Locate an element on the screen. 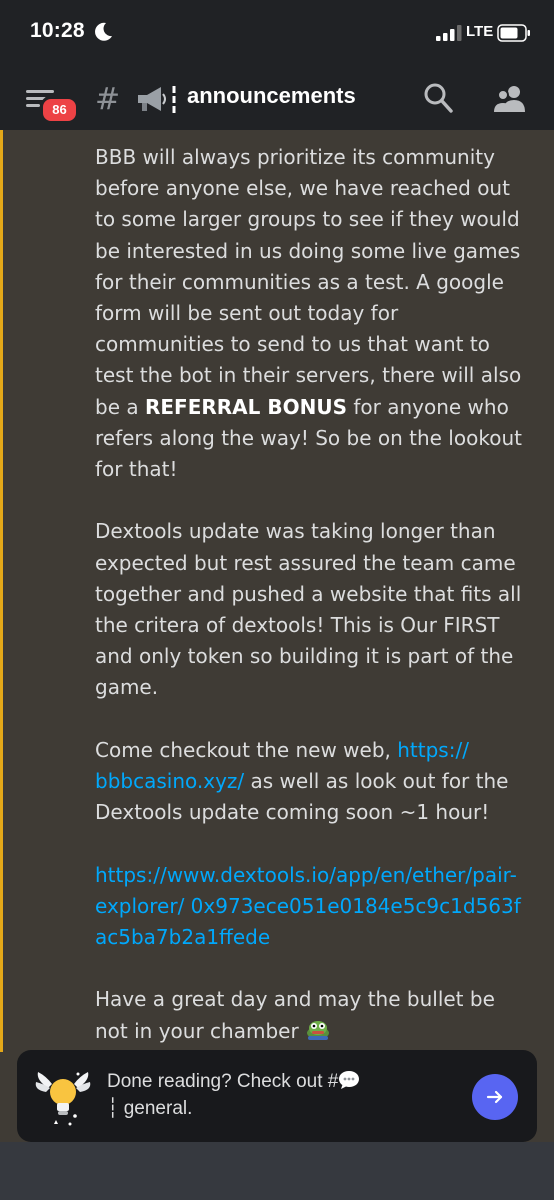  search-icon is located at coordinates (438, 98).